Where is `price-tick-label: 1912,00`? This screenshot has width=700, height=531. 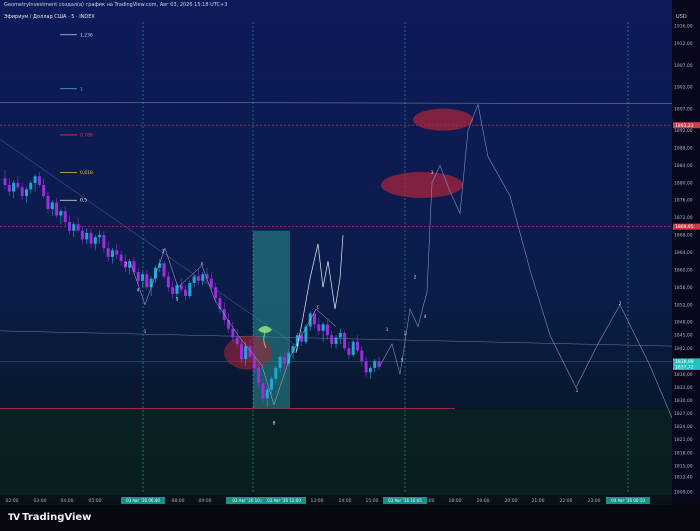
price-tick-label: 1912,00 is located at coordinates (683, 44).